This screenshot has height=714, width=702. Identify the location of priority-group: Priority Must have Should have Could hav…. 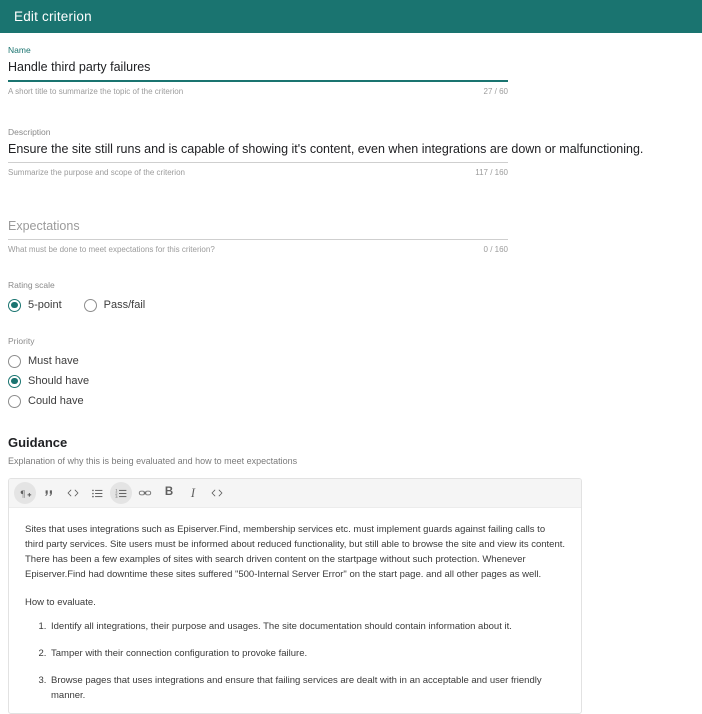
(351, 369).